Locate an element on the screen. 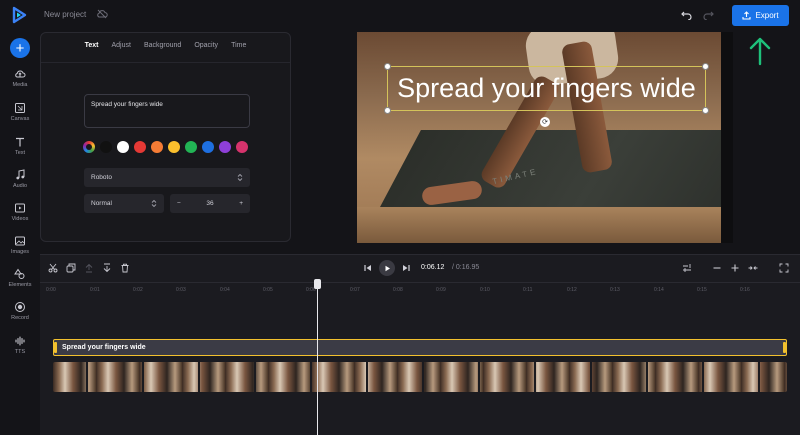 Image resolution: width=800 pixels, height=435 pixels. tab-text: Text is located at coordinates (92, 45).